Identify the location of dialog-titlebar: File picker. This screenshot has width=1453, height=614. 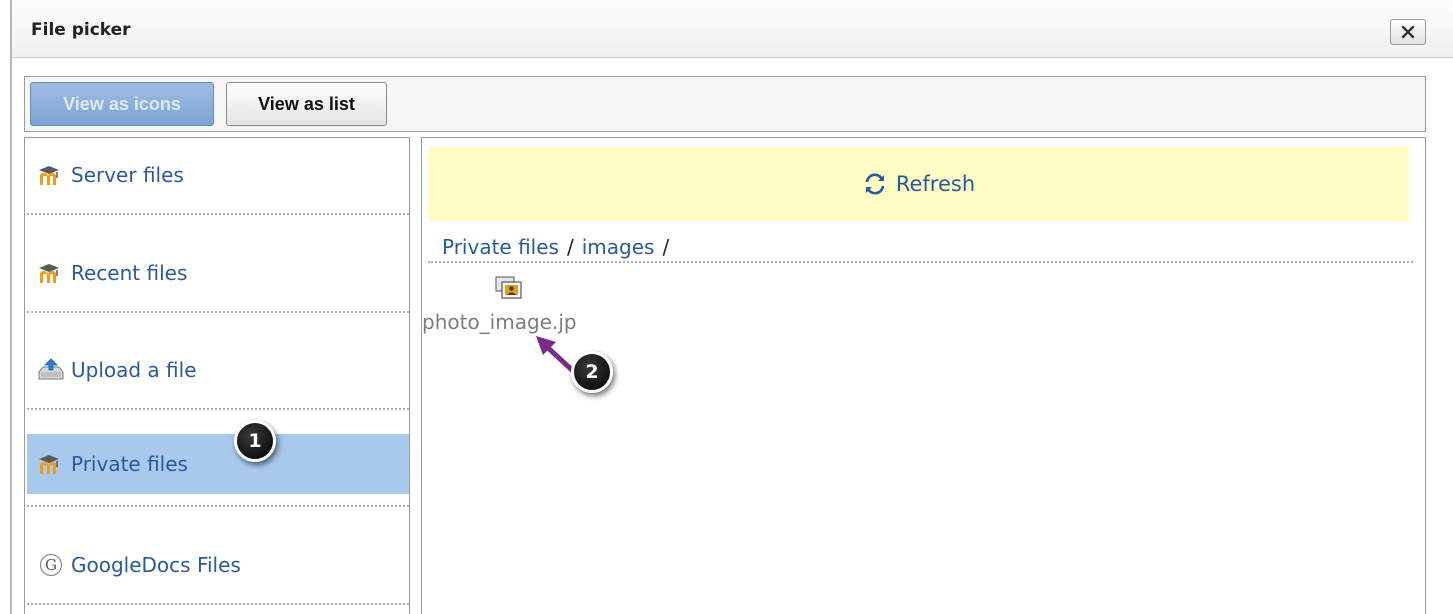
(732, 29).